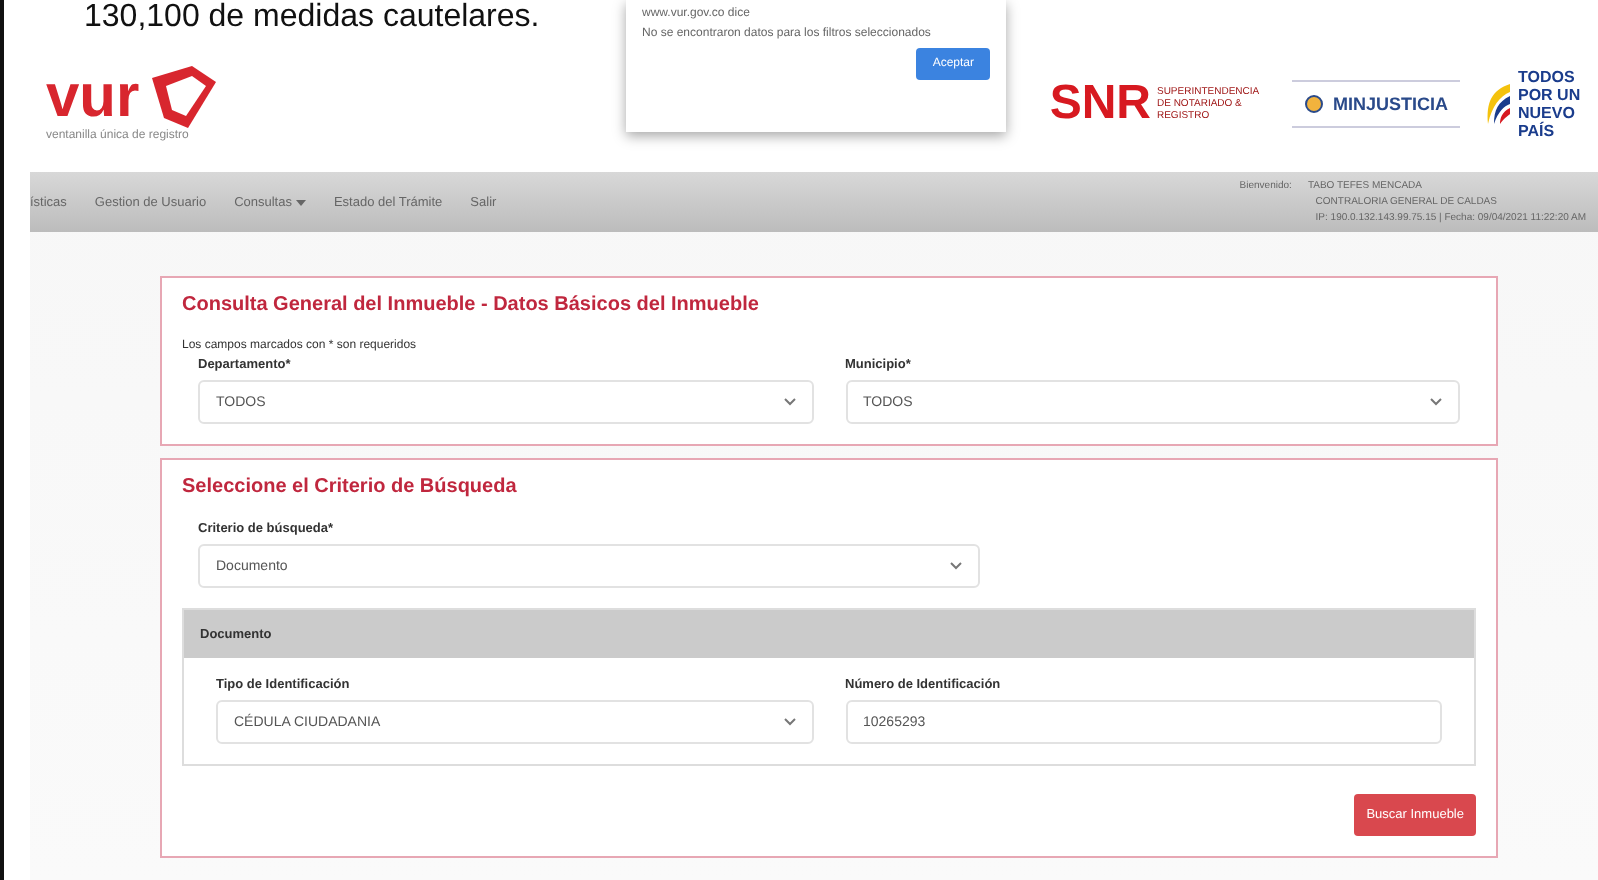  I want to click on ministry-logo: MINJUSTICIA, so click(1376, 104).